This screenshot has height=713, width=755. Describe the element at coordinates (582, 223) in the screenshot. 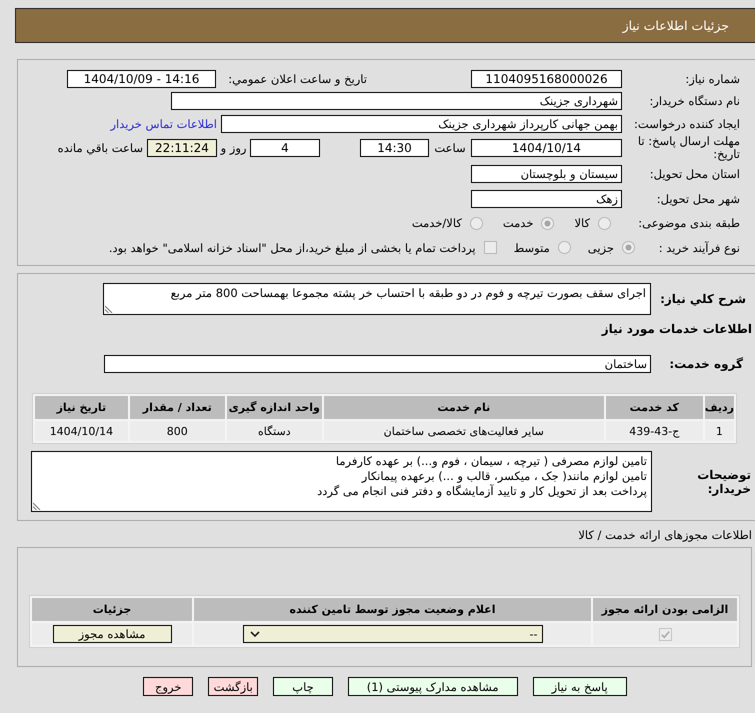

I see `radio-label: کالا` at that location.